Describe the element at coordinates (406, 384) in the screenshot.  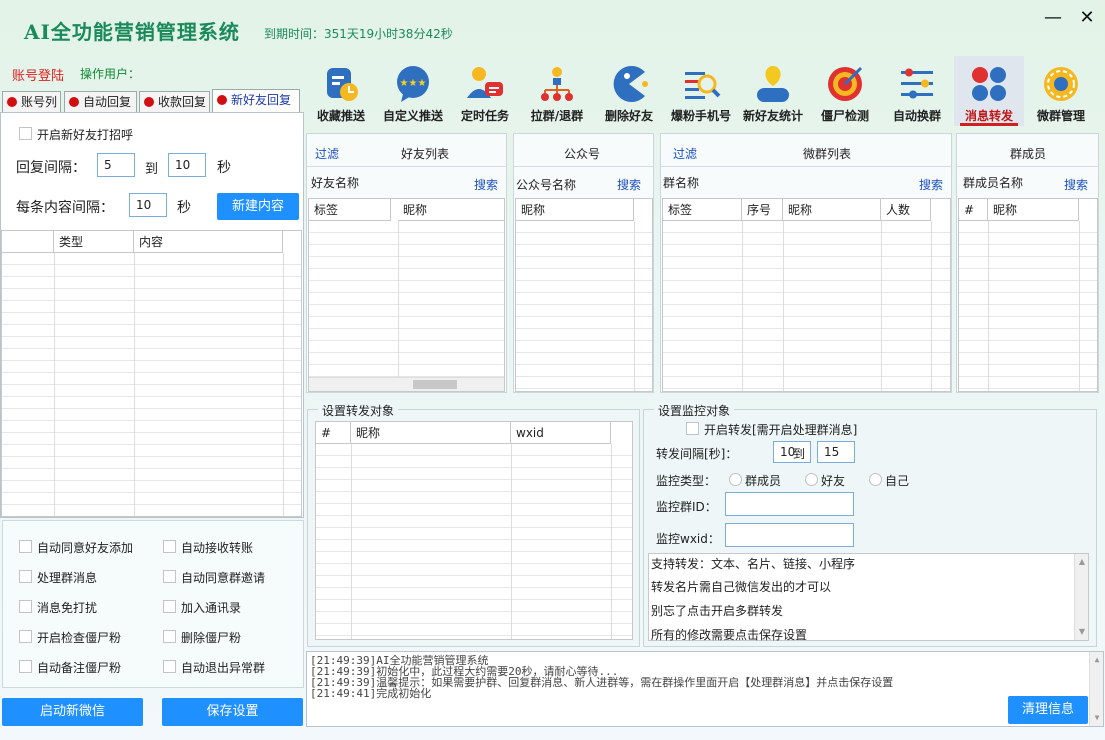
I see `horizontal-scrollbar` at that location.